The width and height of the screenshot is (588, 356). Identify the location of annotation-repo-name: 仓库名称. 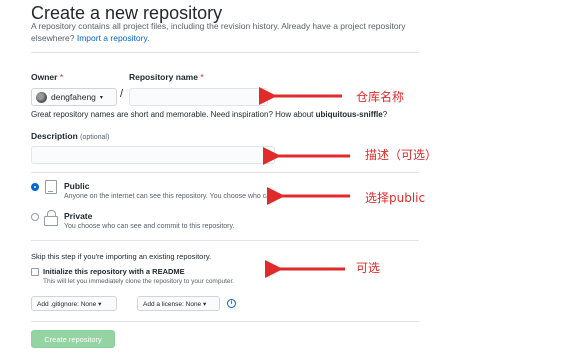
(380, 97).